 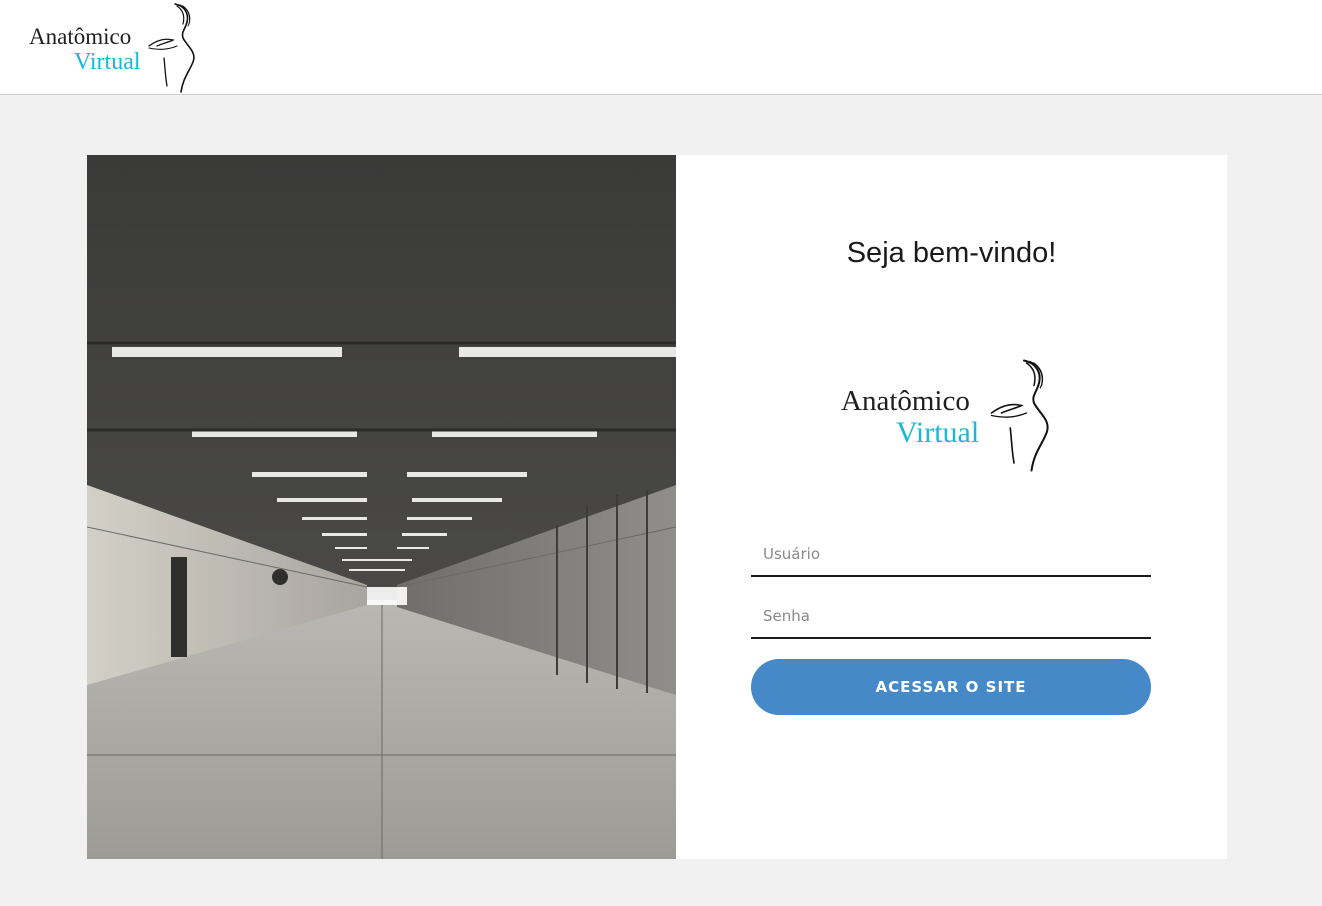 I want to click on username-input, so click(x=951, y=555).